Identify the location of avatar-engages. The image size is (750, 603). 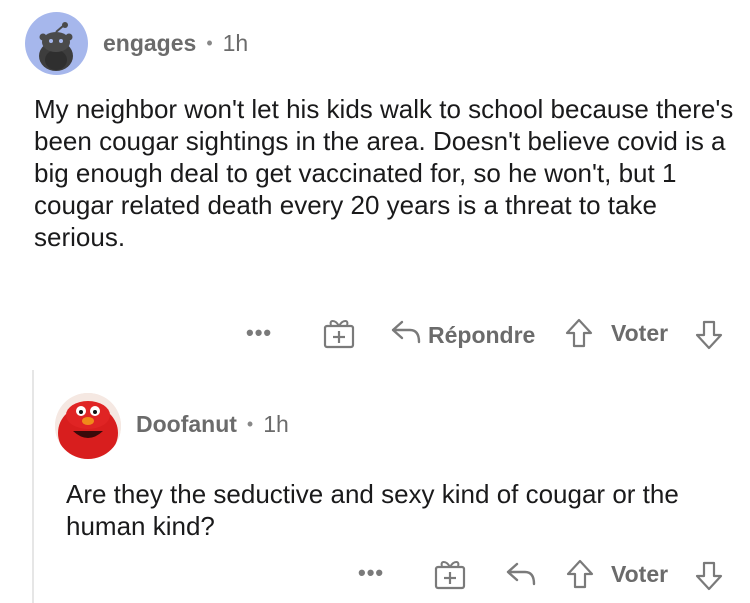
(56, 43).